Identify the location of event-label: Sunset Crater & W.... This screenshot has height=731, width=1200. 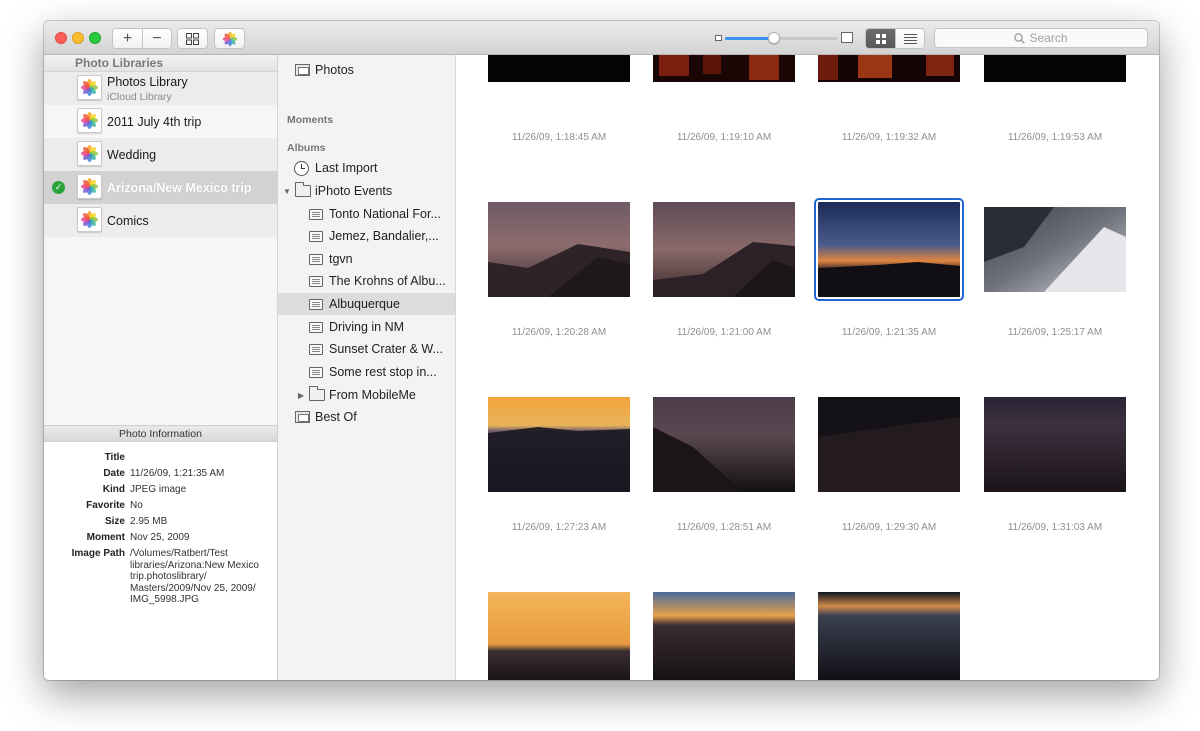
(386, 349).